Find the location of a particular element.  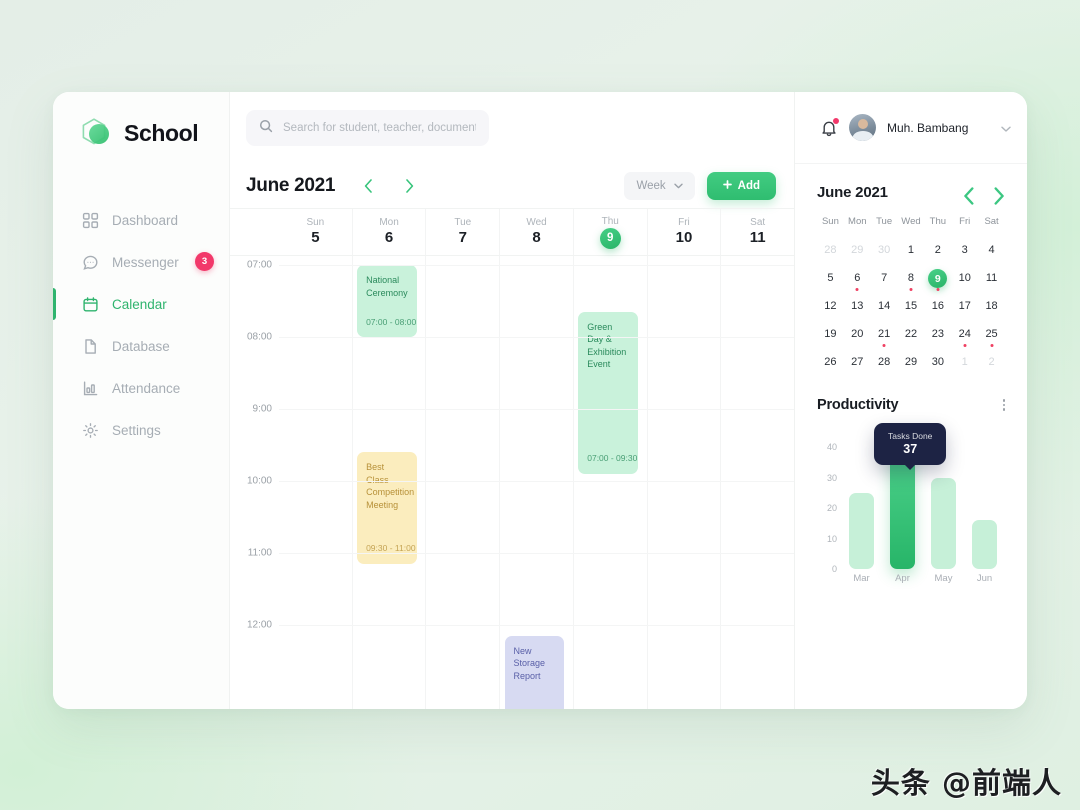

mini-calendar-day-number: 6 is located at coordinates (857, 278).